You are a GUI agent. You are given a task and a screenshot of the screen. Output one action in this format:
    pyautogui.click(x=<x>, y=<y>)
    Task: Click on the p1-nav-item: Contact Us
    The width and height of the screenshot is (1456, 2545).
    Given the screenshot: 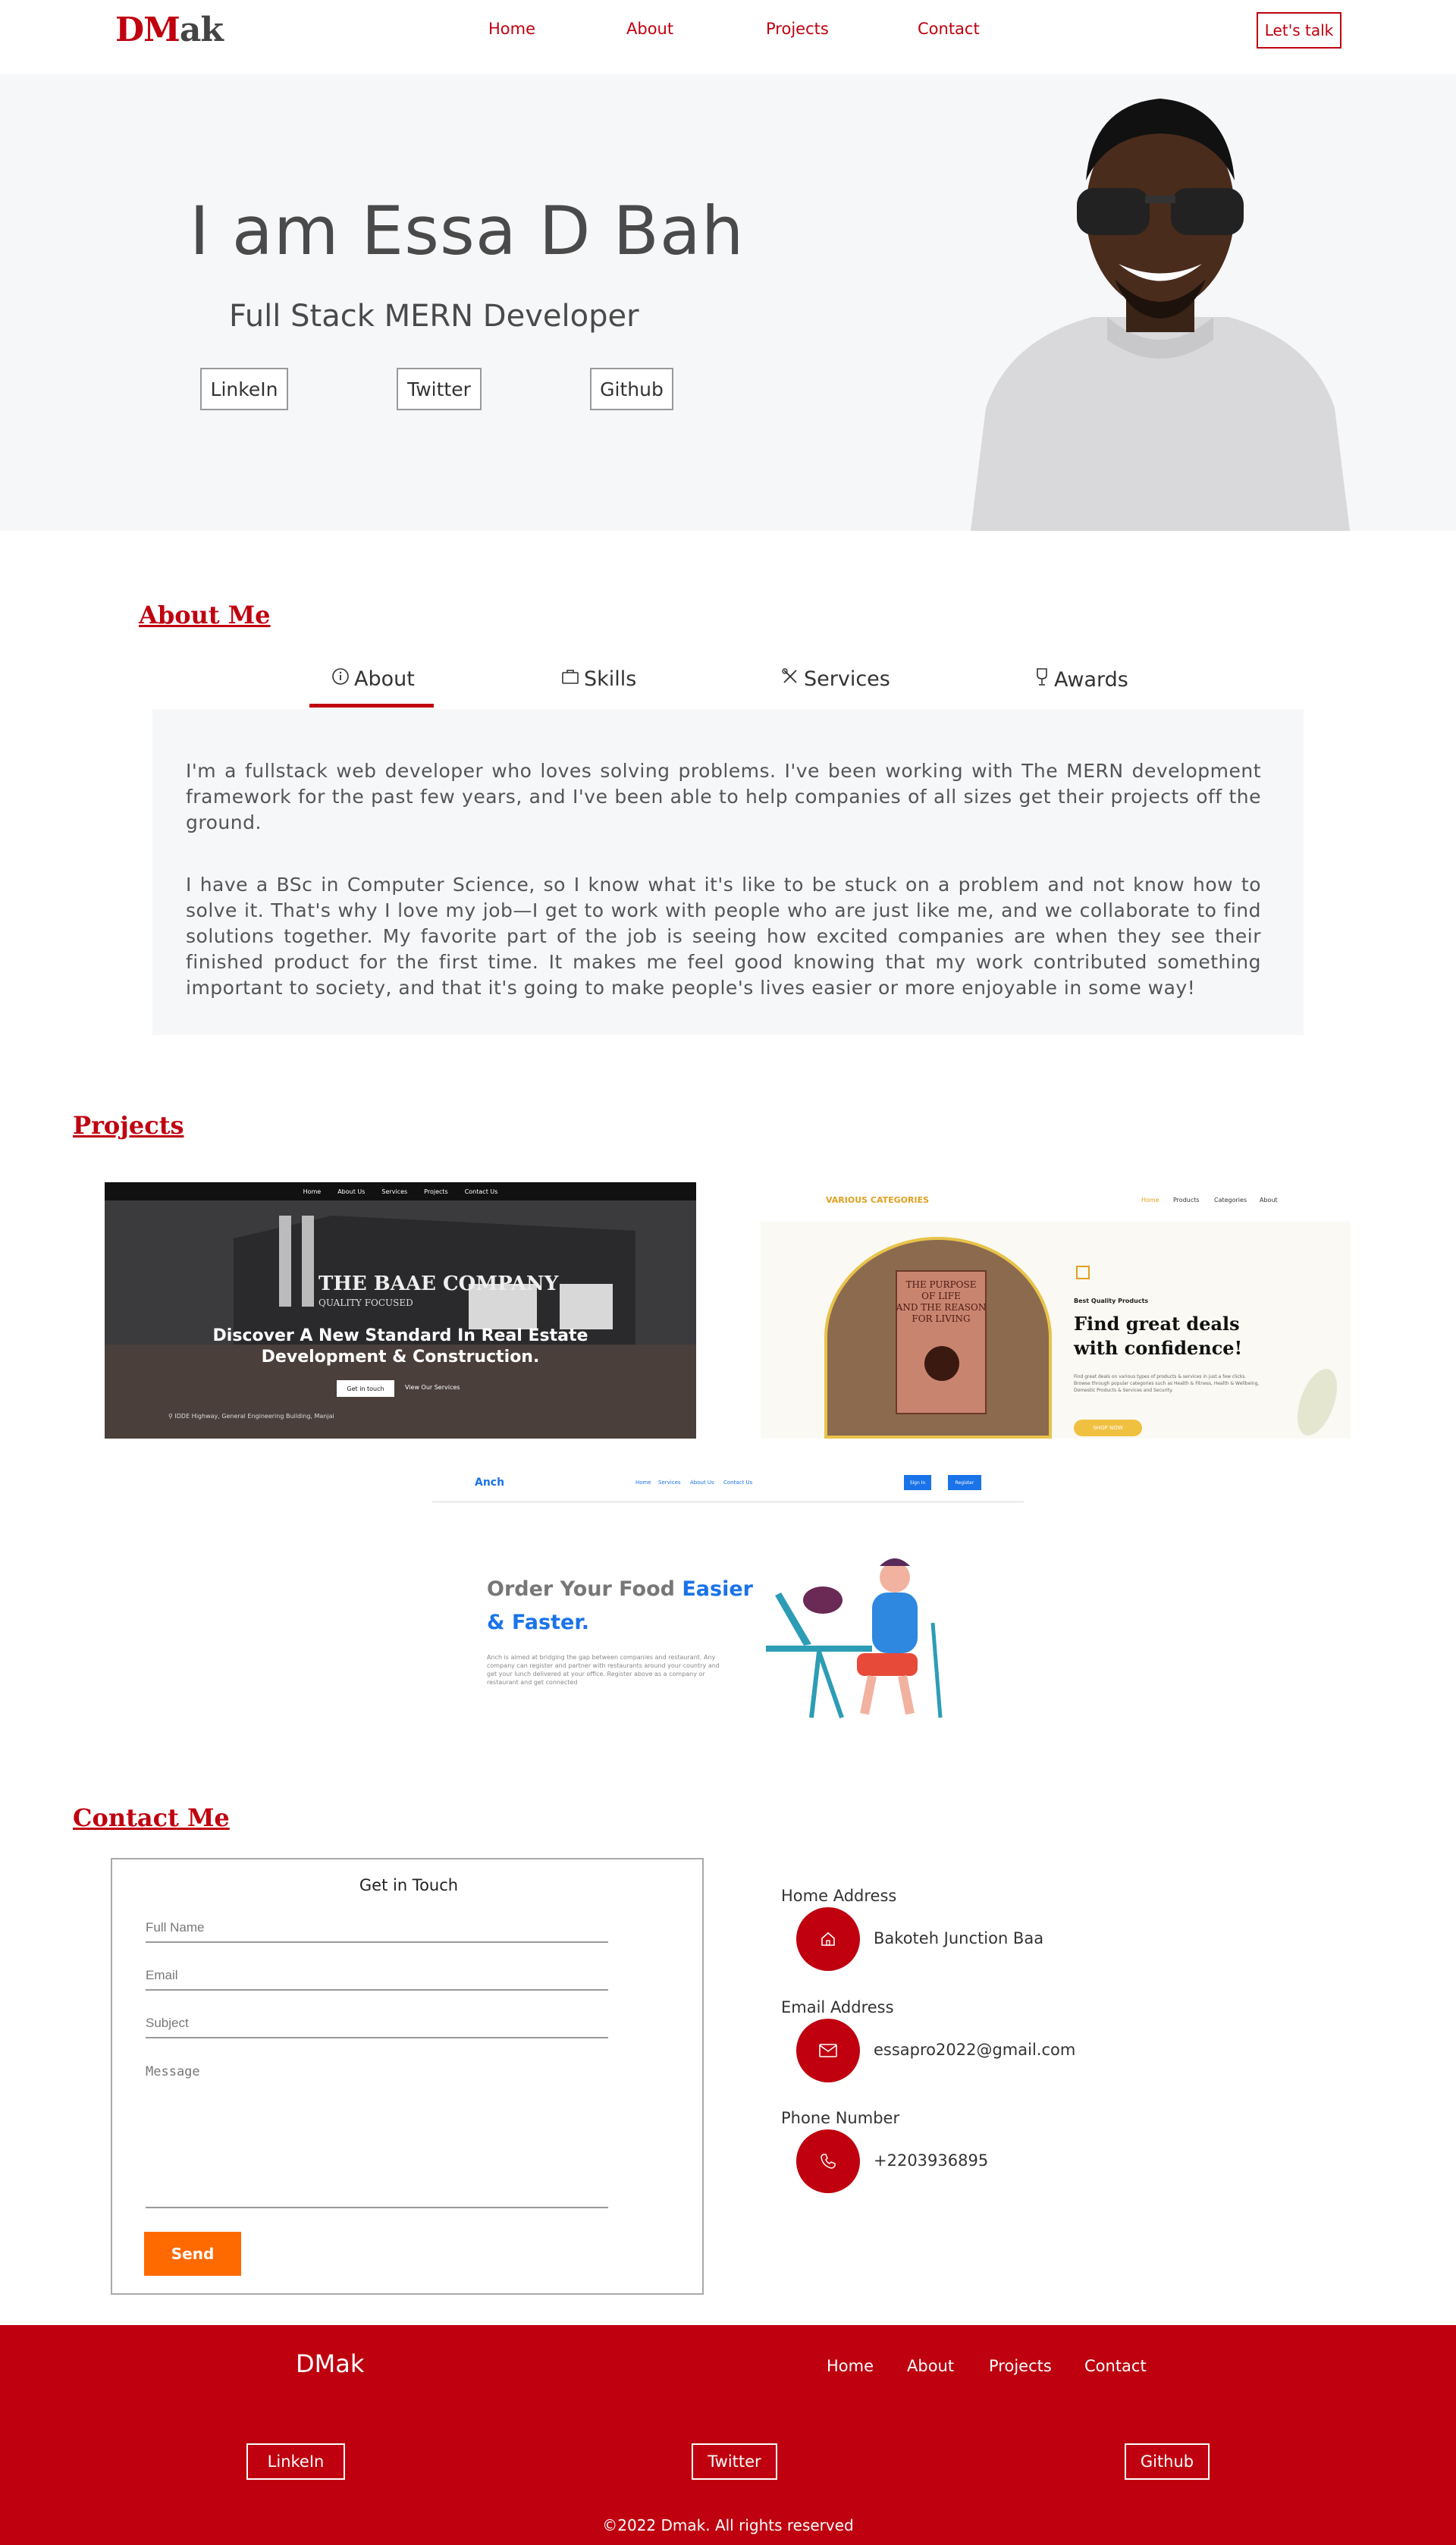 What is the action you would take?
    pyautogui.click(x=481, y=1191)
    